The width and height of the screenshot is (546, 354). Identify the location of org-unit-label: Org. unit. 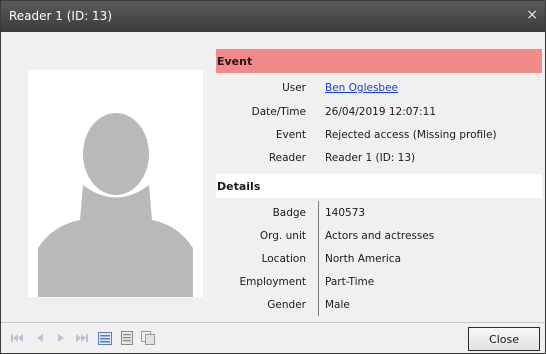
(282, 236).